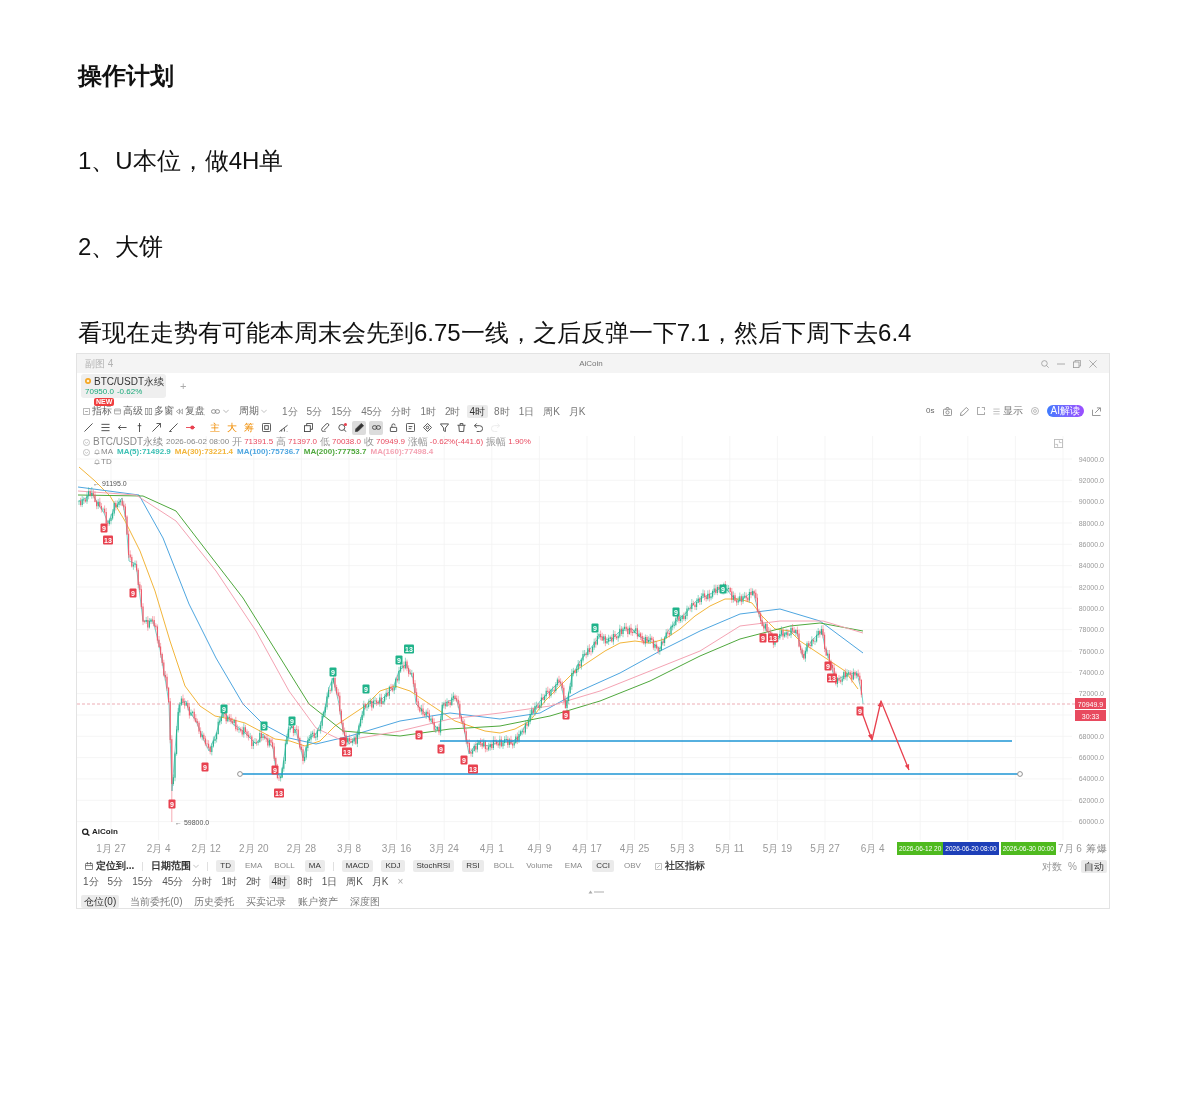 The width and height of the screenshot is (1200, 1118). What do you see at coordinates (1072, 866) in the screenshot?
I see `scale-tab: %` at bounding box center [1072, 866].